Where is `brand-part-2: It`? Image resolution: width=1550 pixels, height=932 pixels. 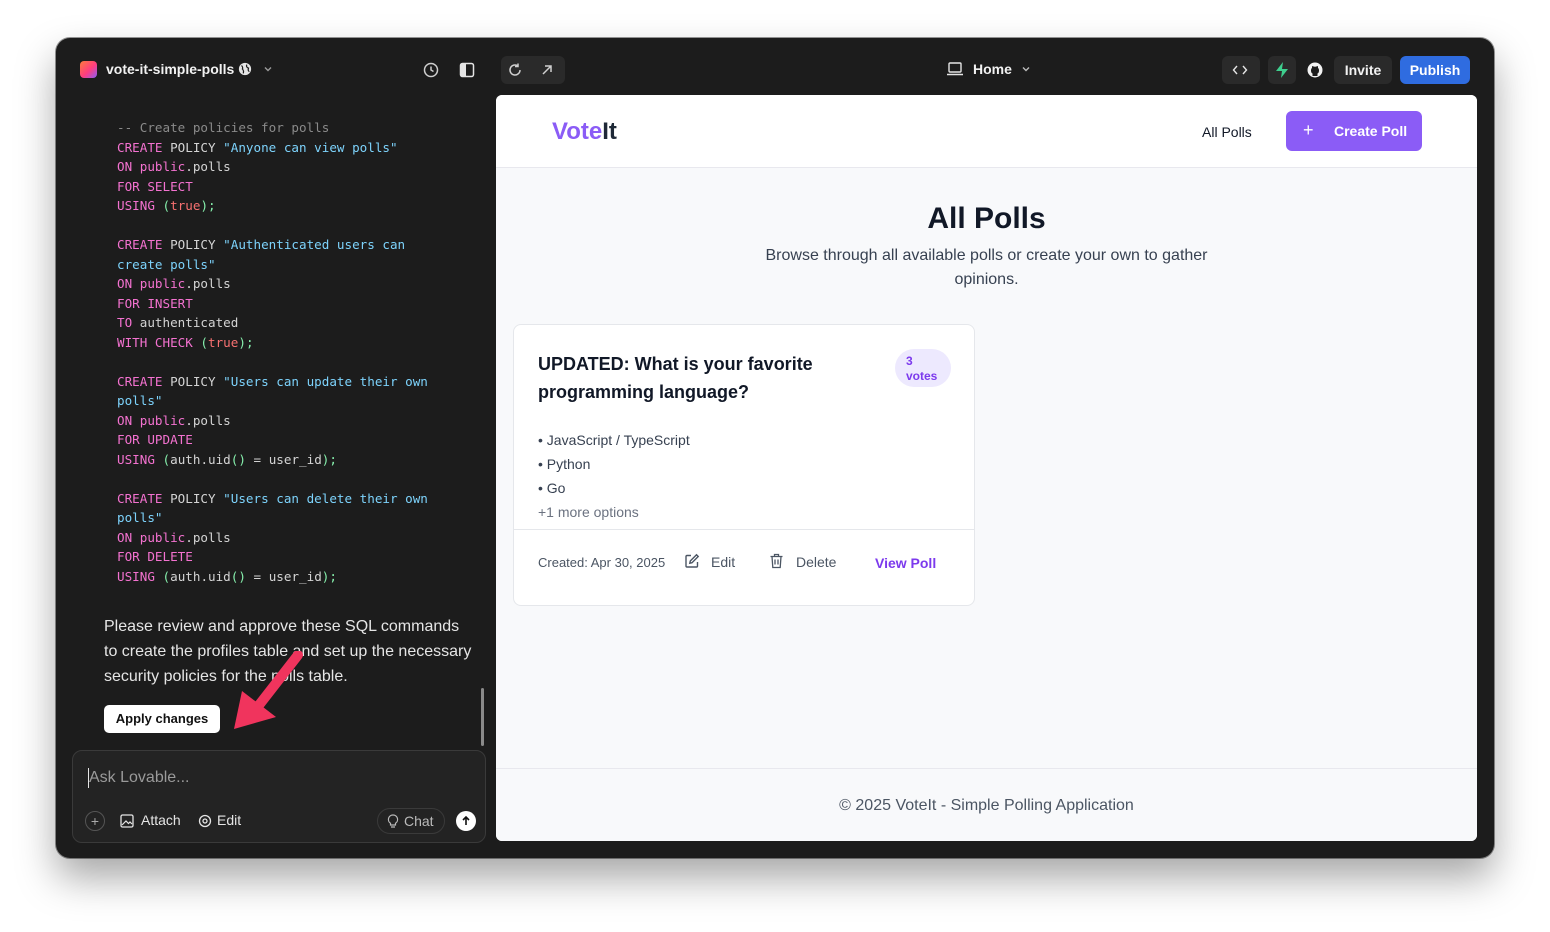 brand-part-2: It is located at coordinates (609, 131).